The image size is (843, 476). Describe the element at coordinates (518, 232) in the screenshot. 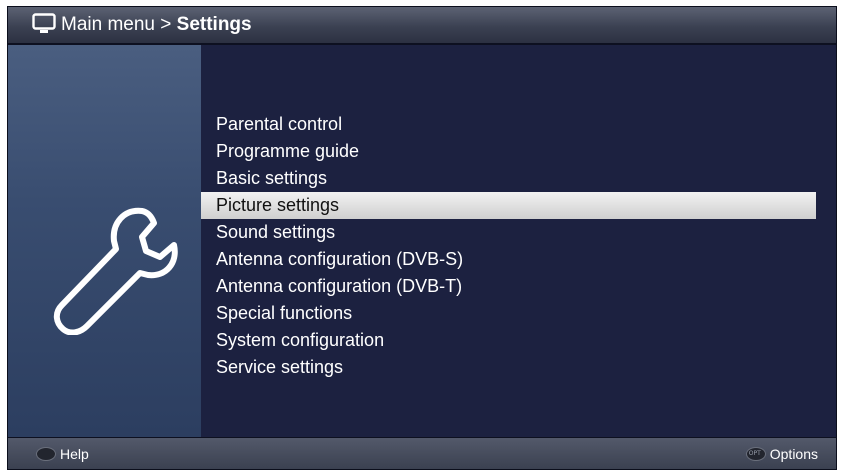

I see `menu-item: Sound settings` at that location.